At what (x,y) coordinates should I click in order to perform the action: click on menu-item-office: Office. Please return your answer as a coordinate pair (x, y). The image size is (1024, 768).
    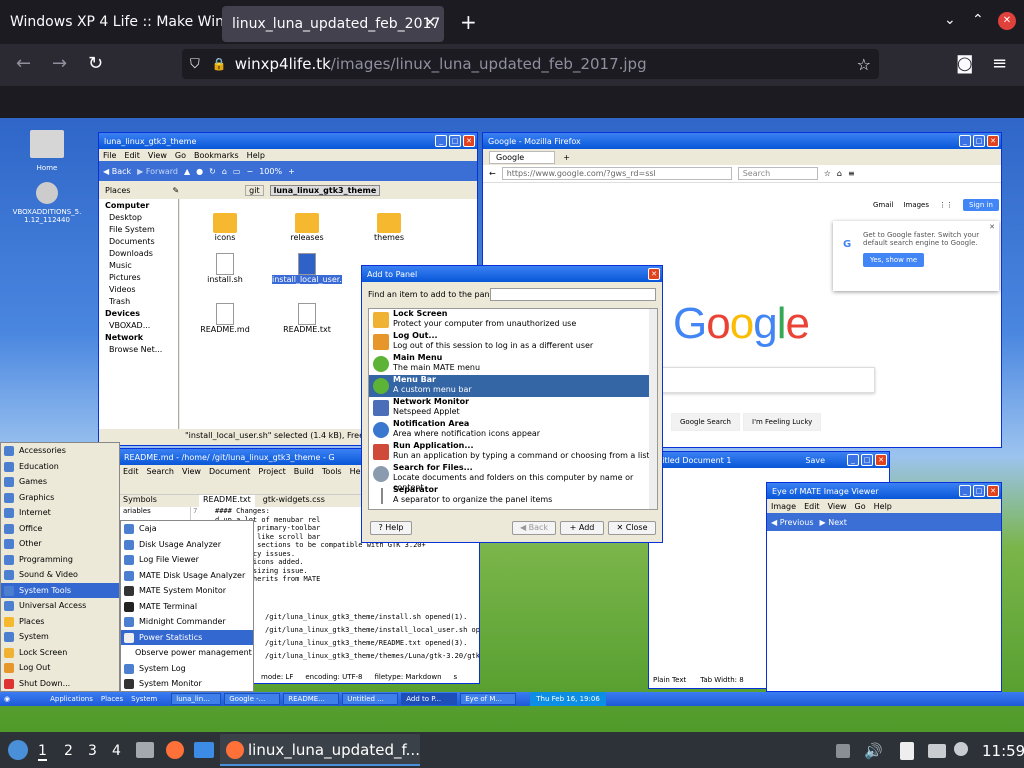
    Looking at the image, I should click on (60, 529).